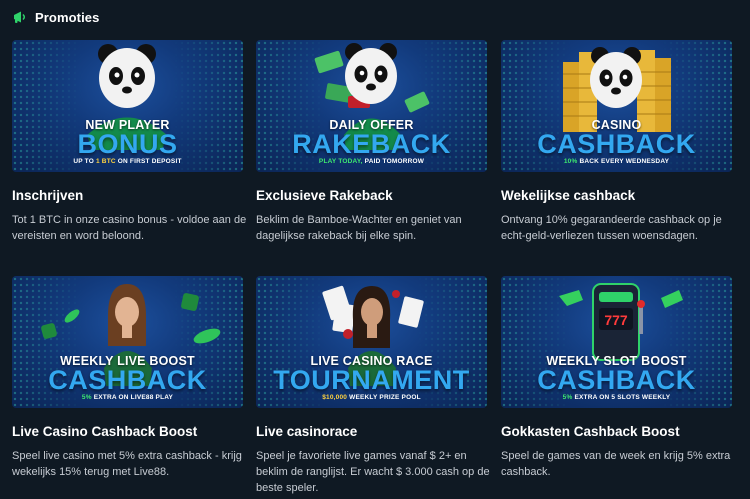 Image resolution: width=750 pixels, height=499 pixels. Describe the element at coordinates (371, 397) in the screenshot. I see `banner-subline: $10,000 WEEKLY PRIZE POOL` at that location.